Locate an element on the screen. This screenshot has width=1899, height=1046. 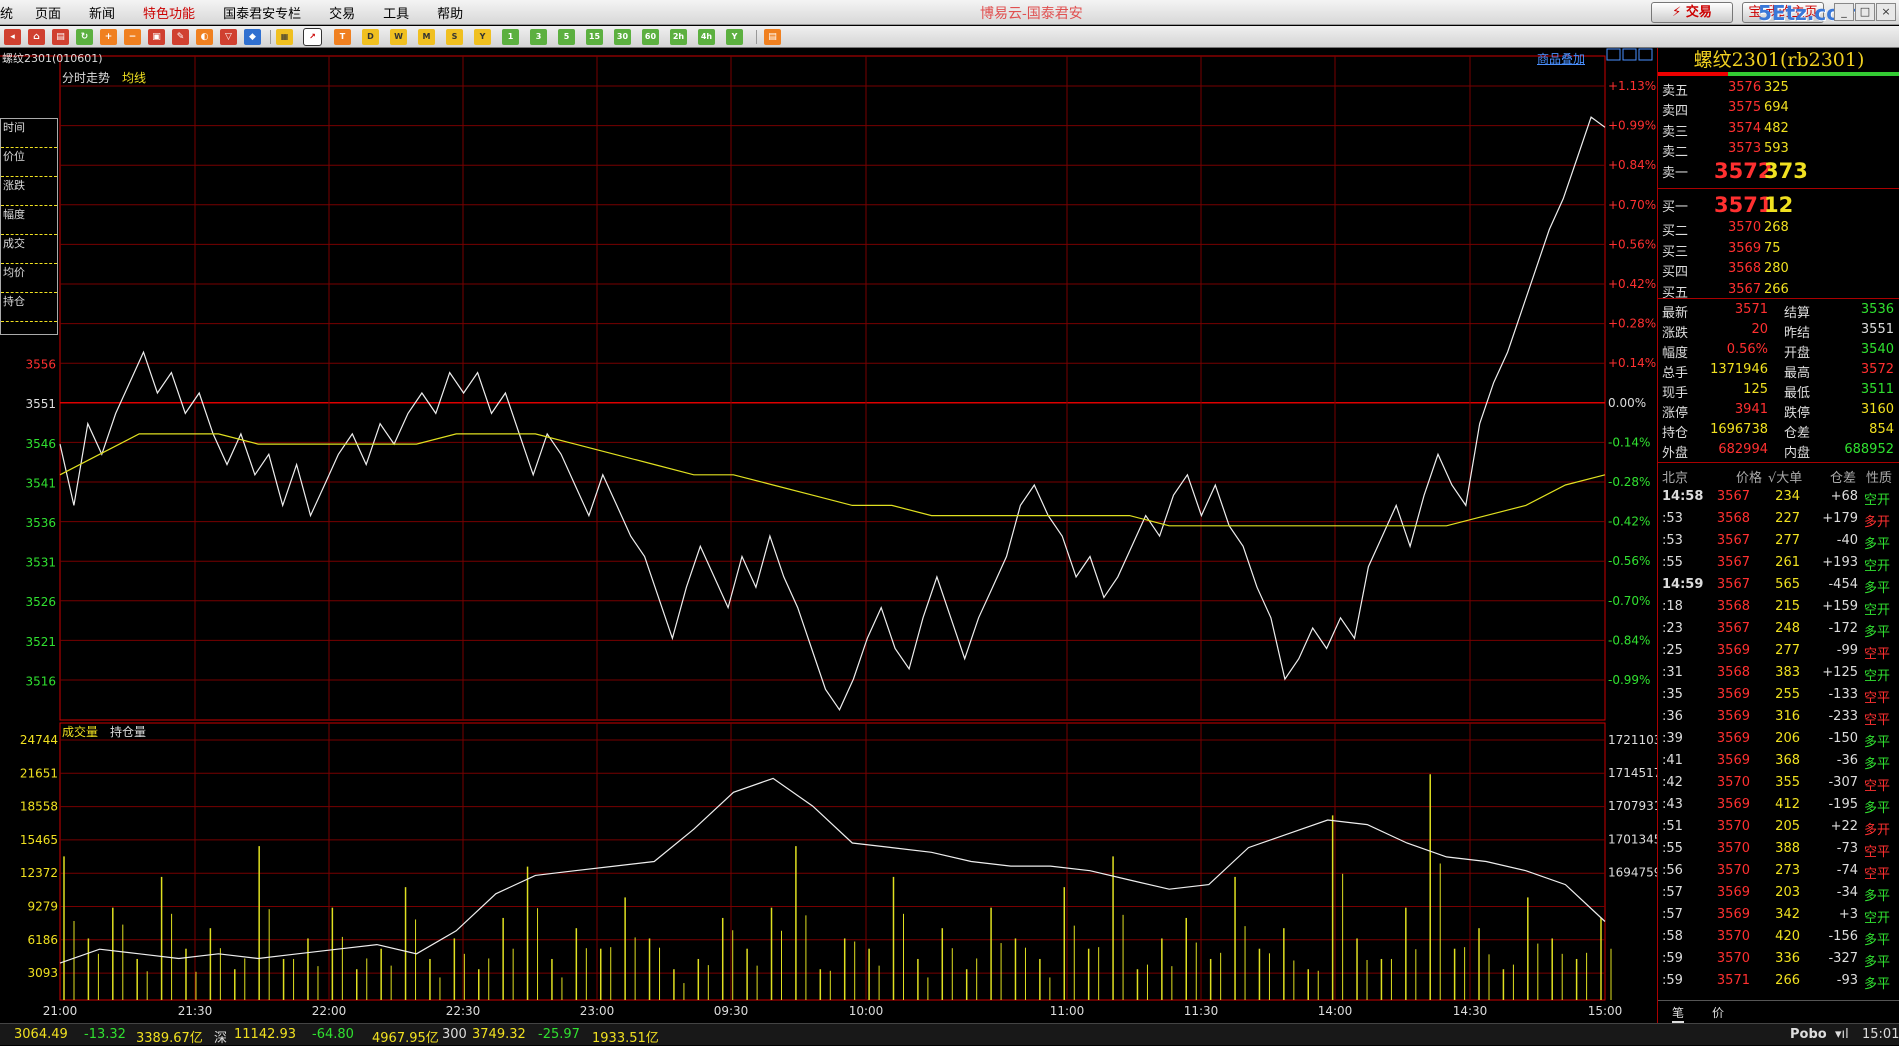
stat-value: 854 is located at coordinates (1881, 429).